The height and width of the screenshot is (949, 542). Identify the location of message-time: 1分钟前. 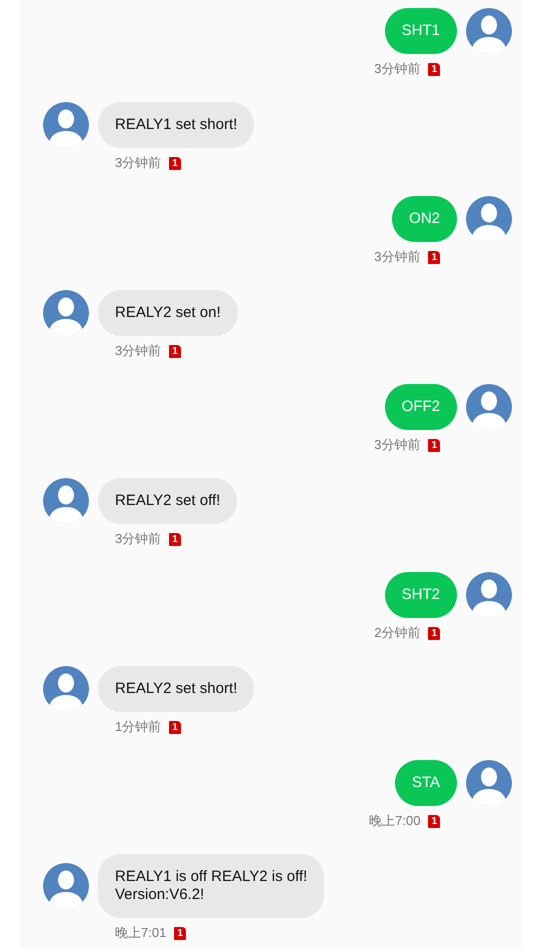
(138, 727).